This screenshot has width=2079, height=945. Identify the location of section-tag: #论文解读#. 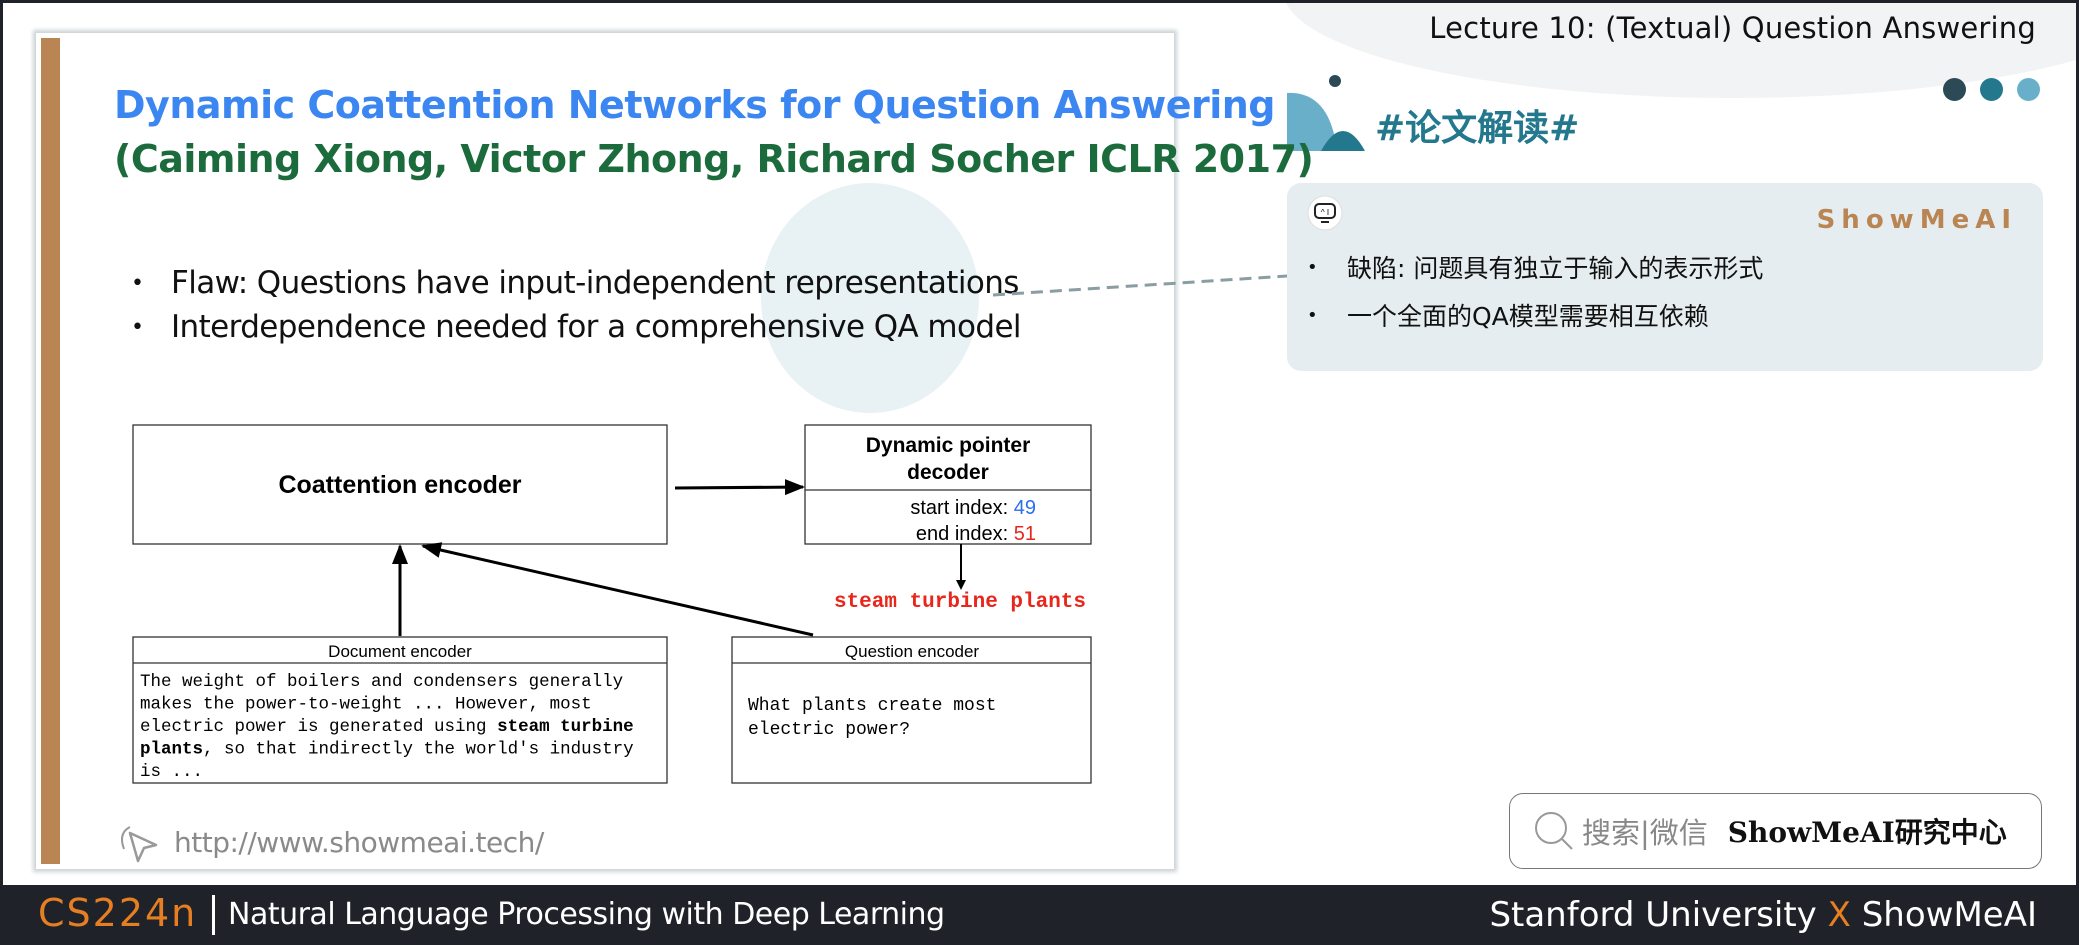
(1477, 128).